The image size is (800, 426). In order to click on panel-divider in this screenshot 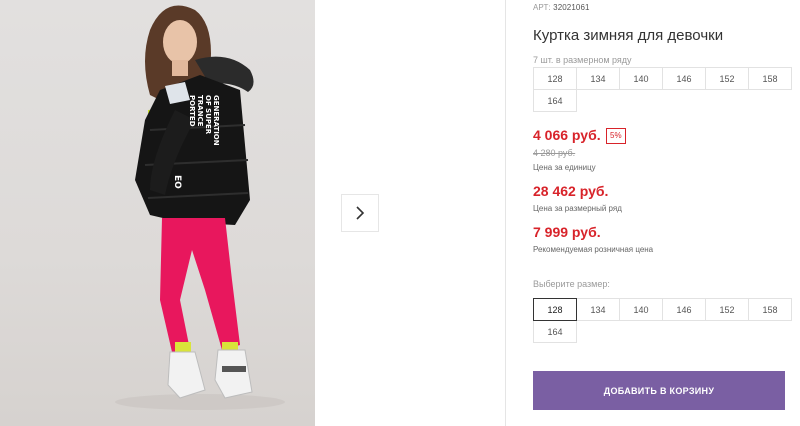, I will do `click(505, 213)`.